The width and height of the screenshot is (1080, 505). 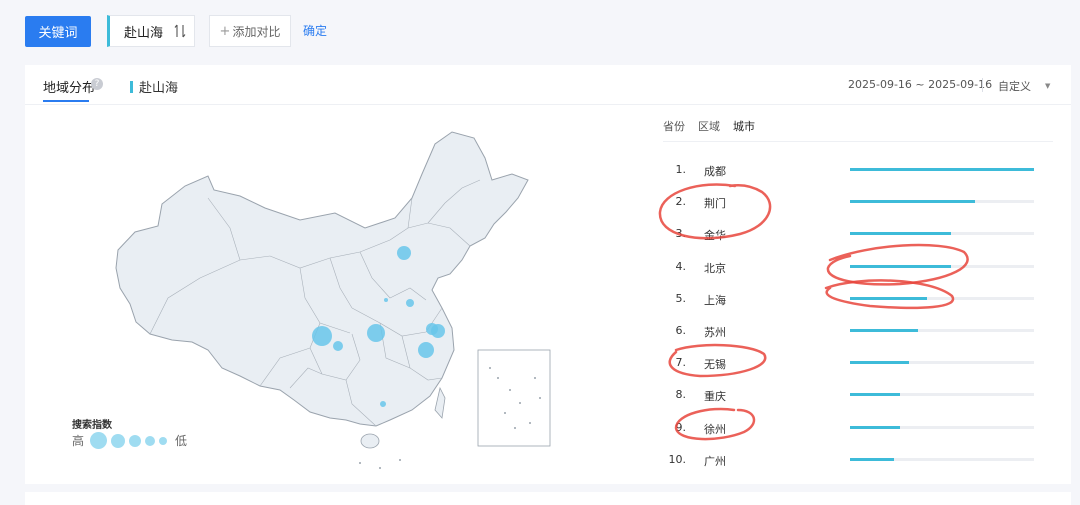 I want to click on ranking-row: 7. 无锡, so click(x=860, y=364).